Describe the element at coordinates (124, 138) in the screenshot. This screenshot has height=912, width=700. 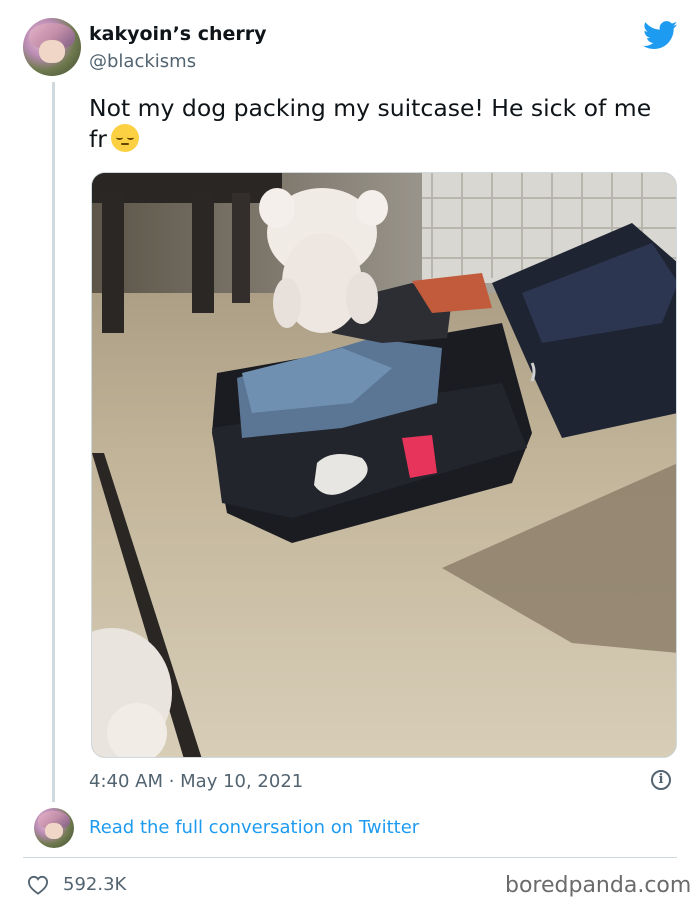
I see `pensive-face-emoji` at that location.